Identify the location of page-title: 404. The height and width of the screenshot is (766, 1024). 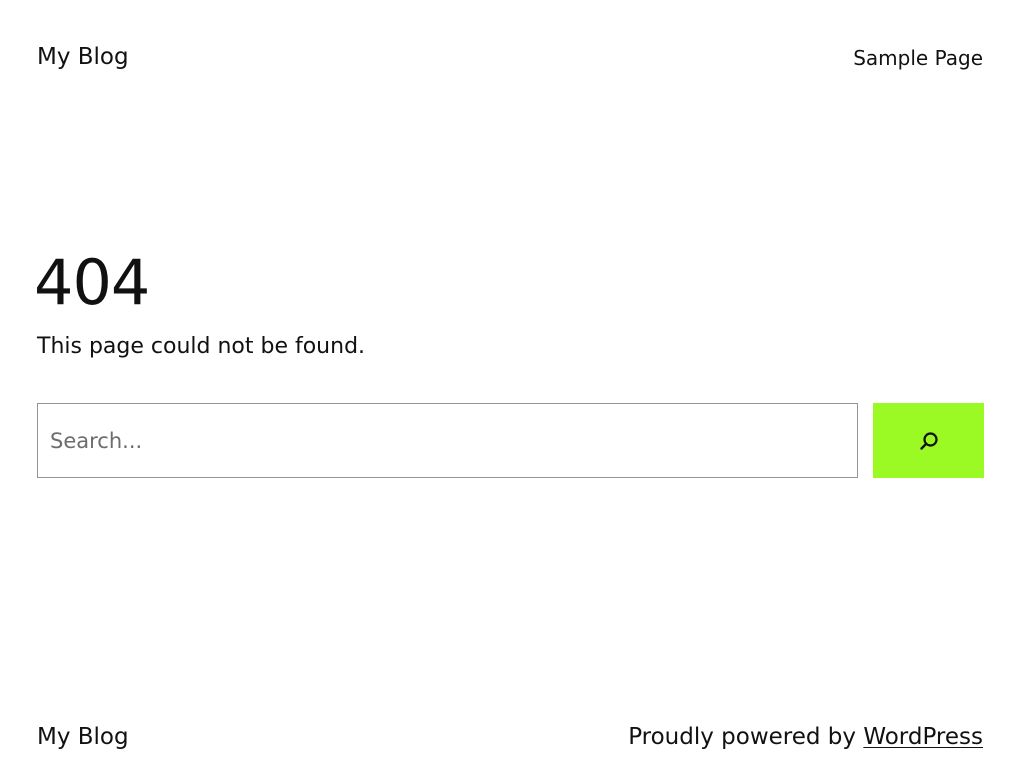
(92, 282).